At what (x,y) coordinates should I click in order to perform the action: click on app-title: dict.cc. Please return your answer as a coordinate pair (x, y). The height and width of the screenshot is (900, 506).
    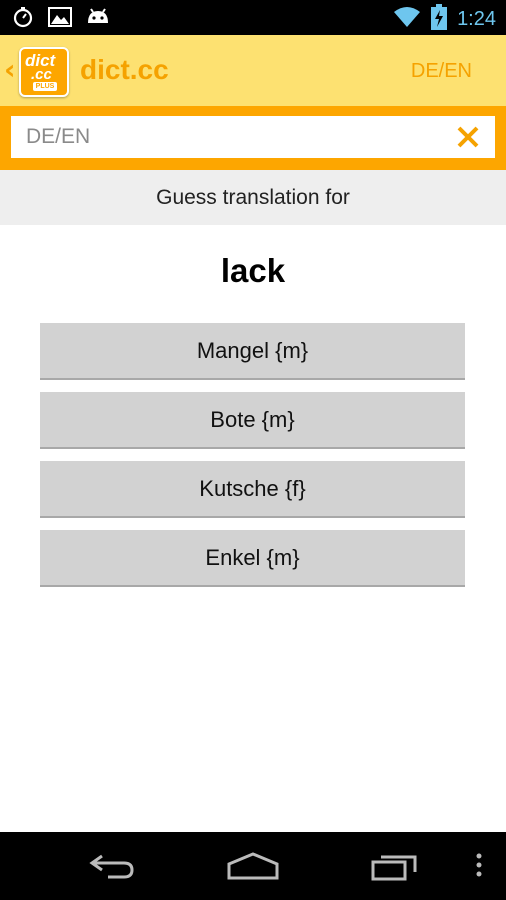
    Looking at the image, I should click on (124, 69).